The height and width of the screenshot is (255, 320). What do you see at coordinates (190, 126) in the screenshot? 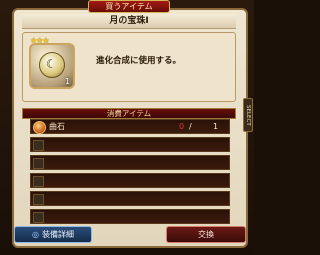
I see `consume-item-slash: /` at bounding box center [190, 126].